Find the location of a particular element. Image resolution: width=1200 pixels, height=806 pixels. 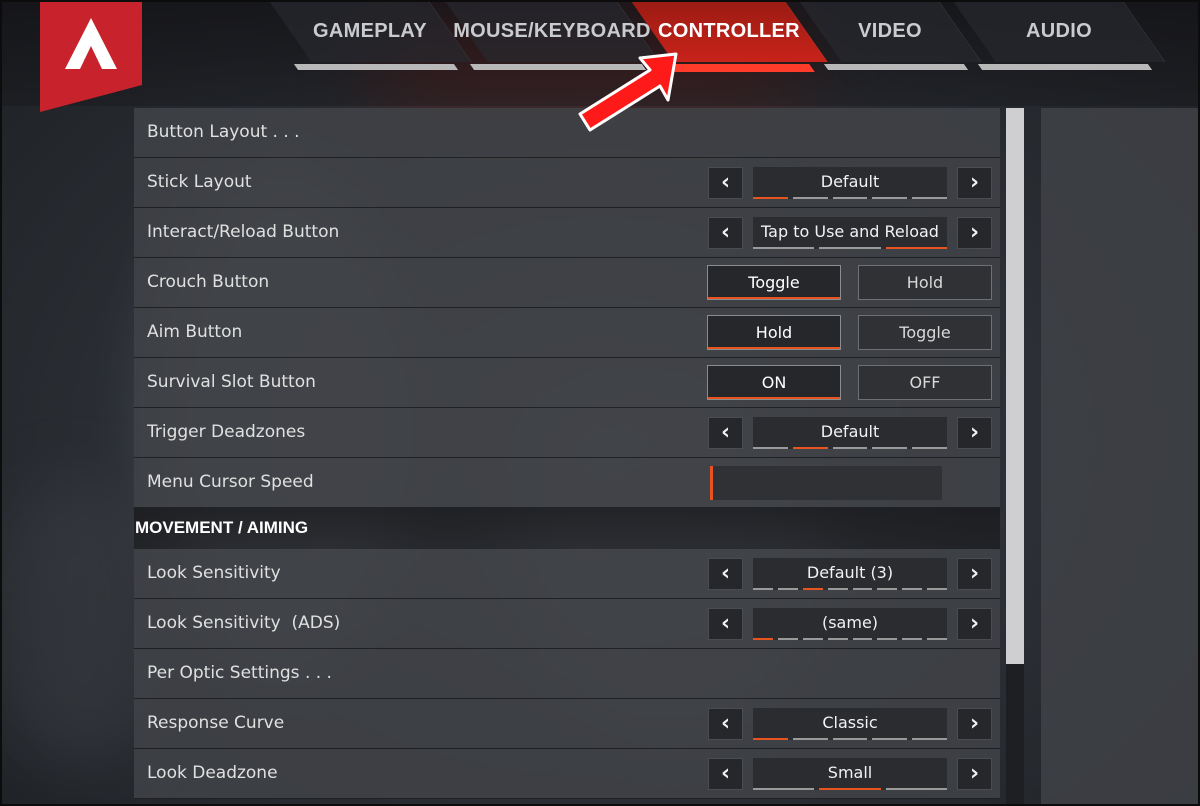

tab-video: VIDEO is located at coordinates (890, 35).